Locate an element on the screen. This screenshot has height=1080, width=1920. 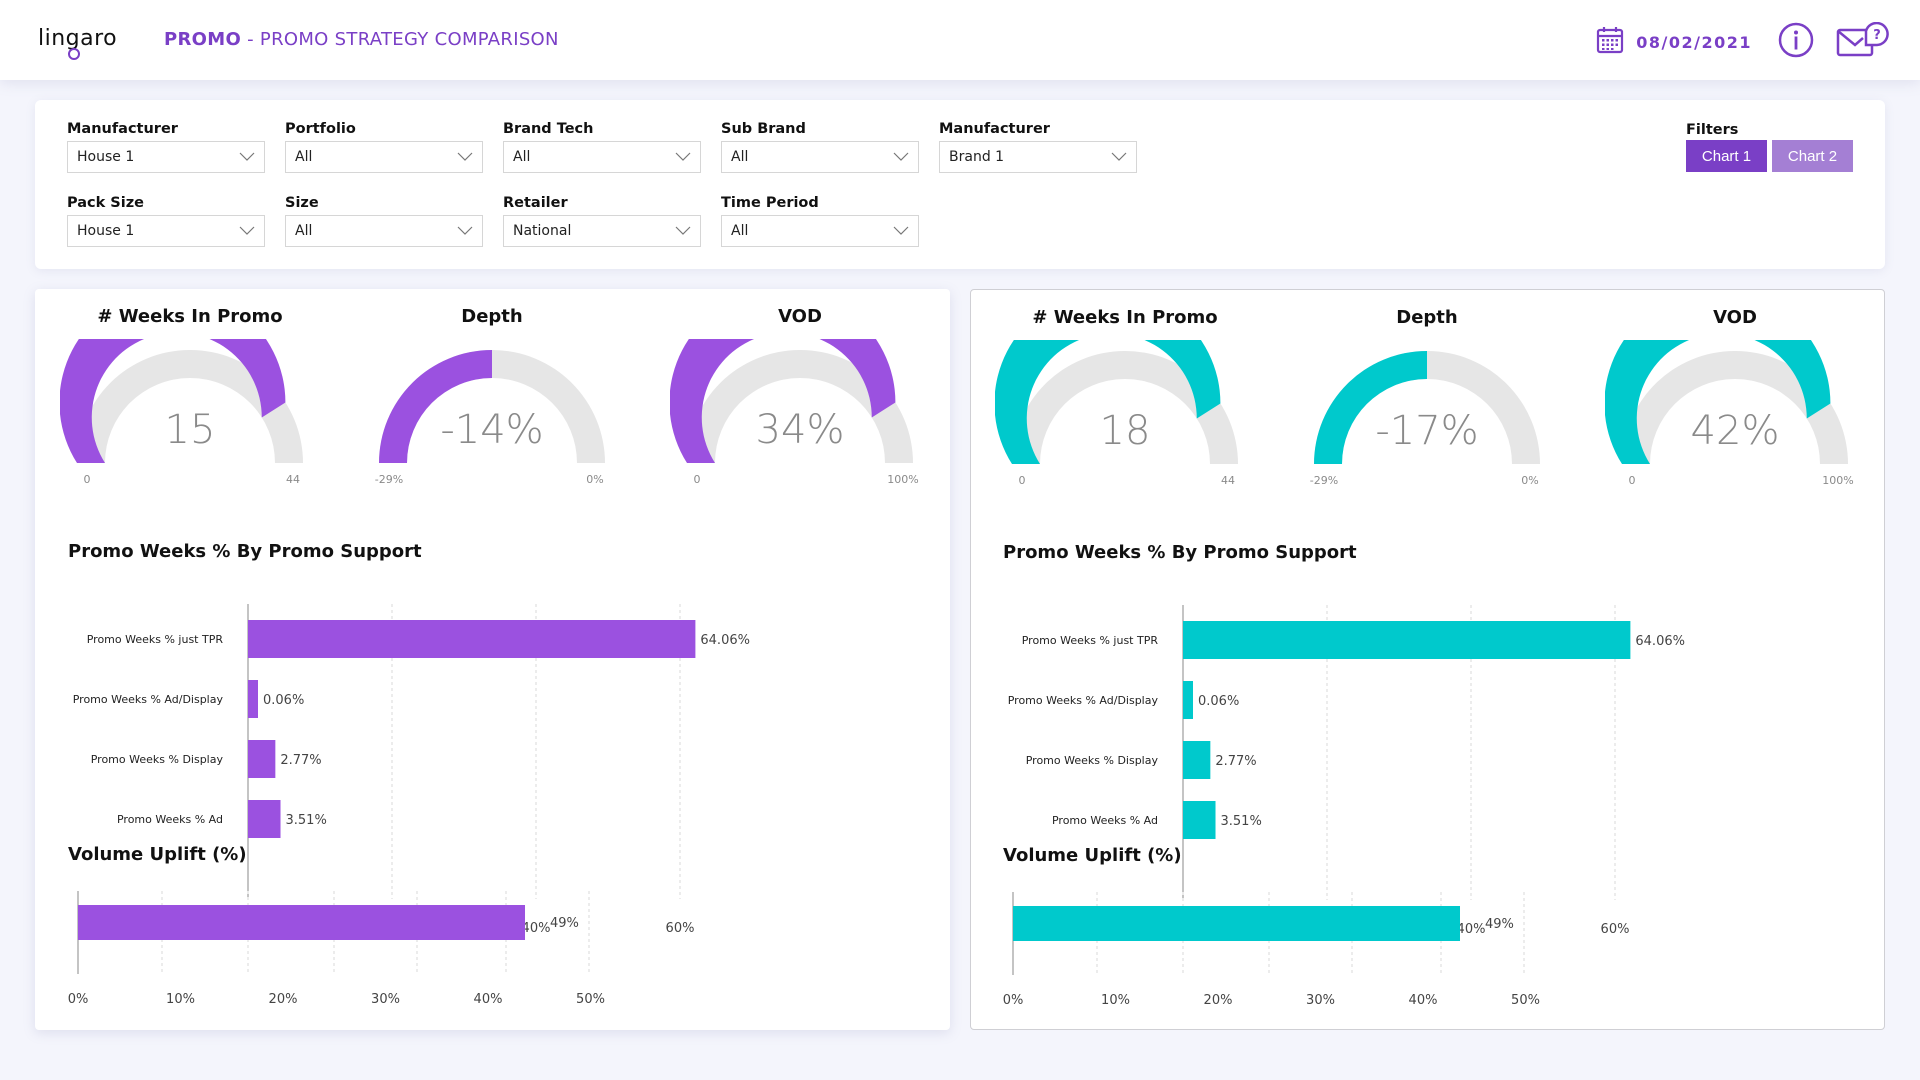
value-label: 0.06% is located at coordinates (283, 700).